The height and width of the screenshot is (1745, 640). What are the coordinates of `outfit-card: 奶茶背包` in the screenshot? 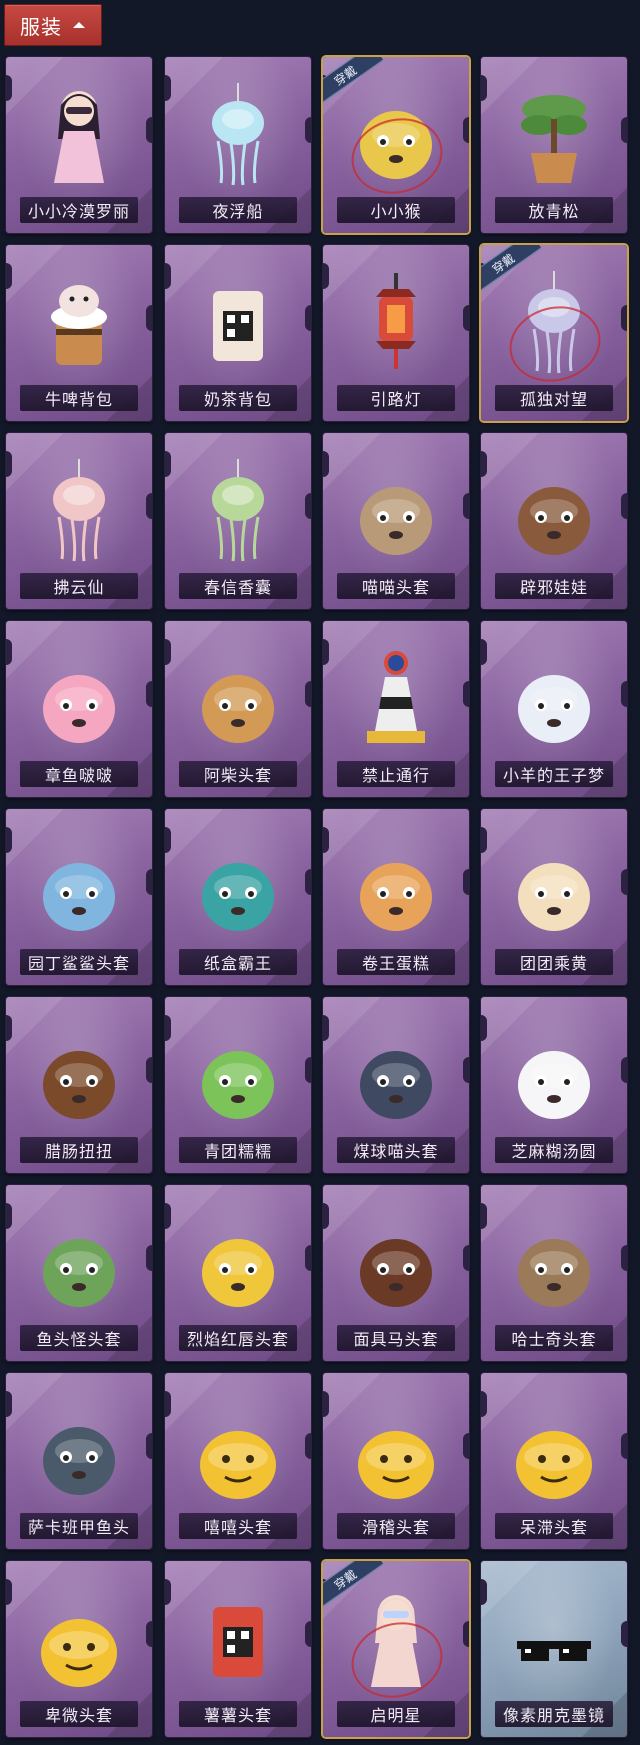 It's located at (238, 333).